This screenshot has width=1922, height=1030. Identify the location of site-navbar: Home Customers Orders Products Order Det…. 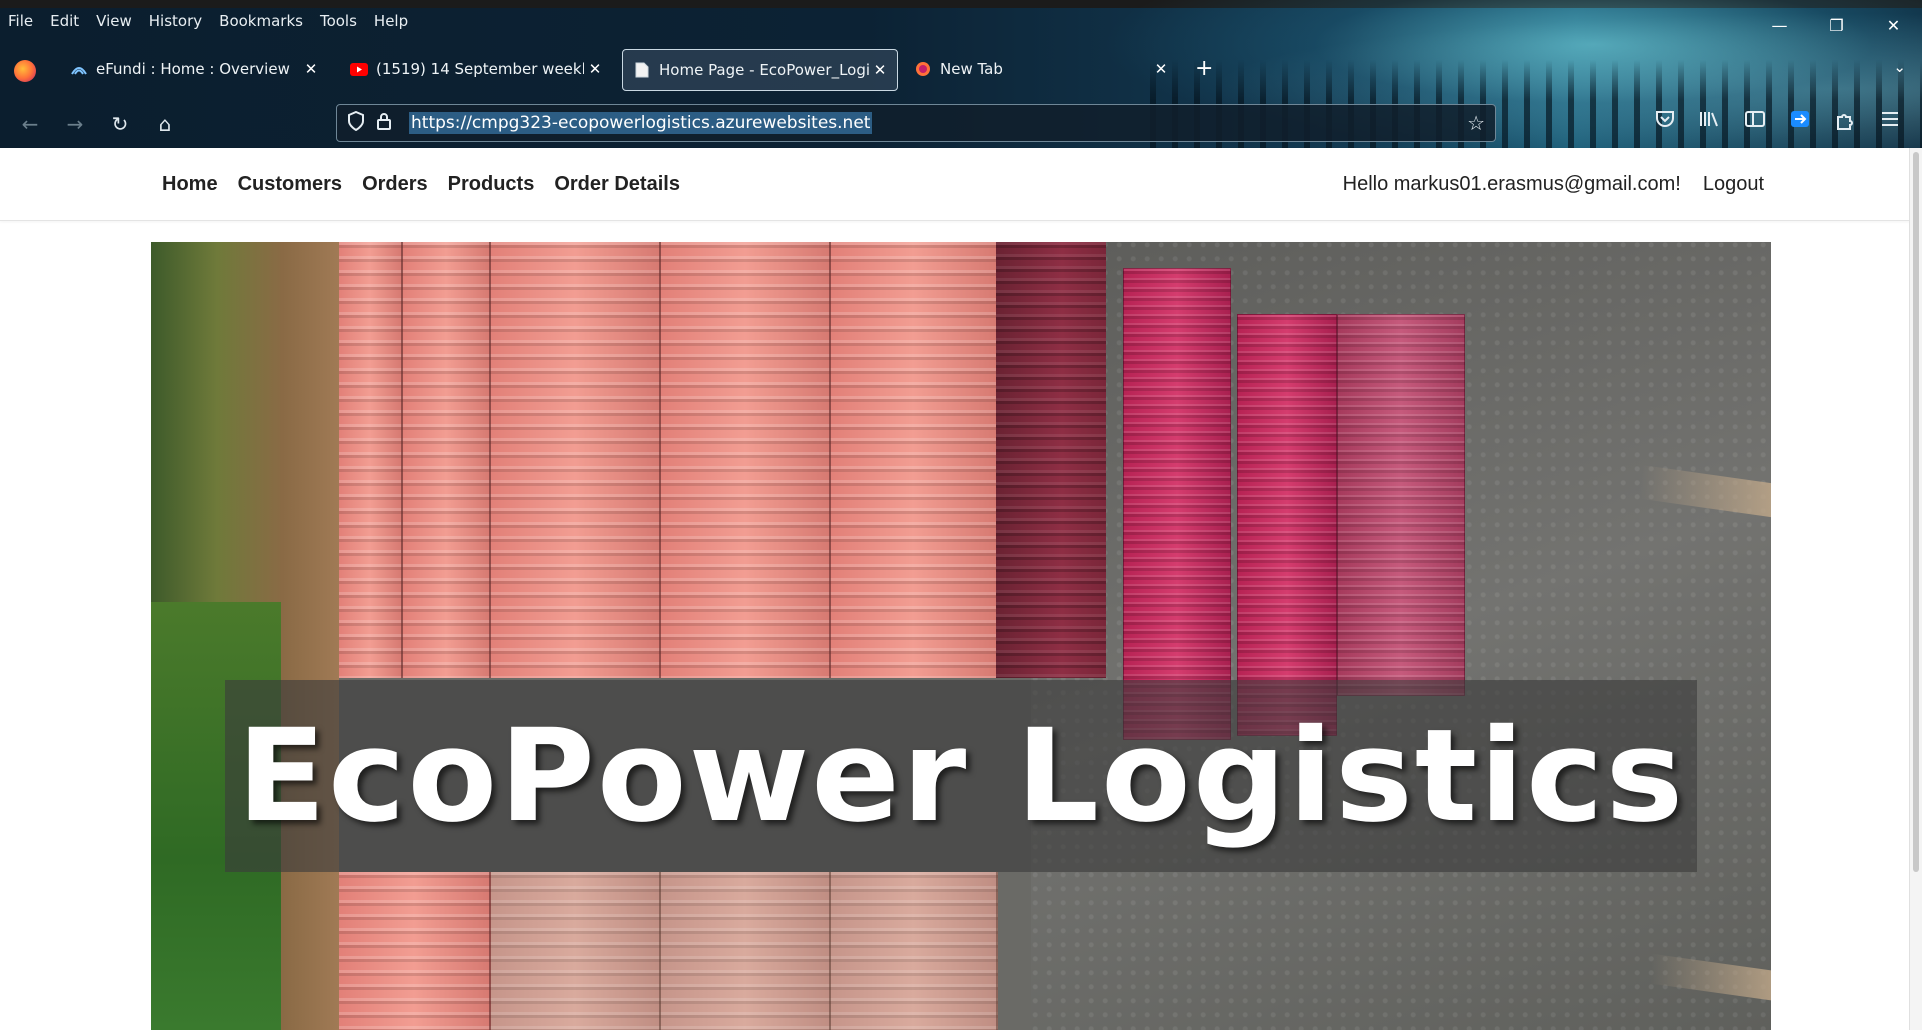
(961, 184).